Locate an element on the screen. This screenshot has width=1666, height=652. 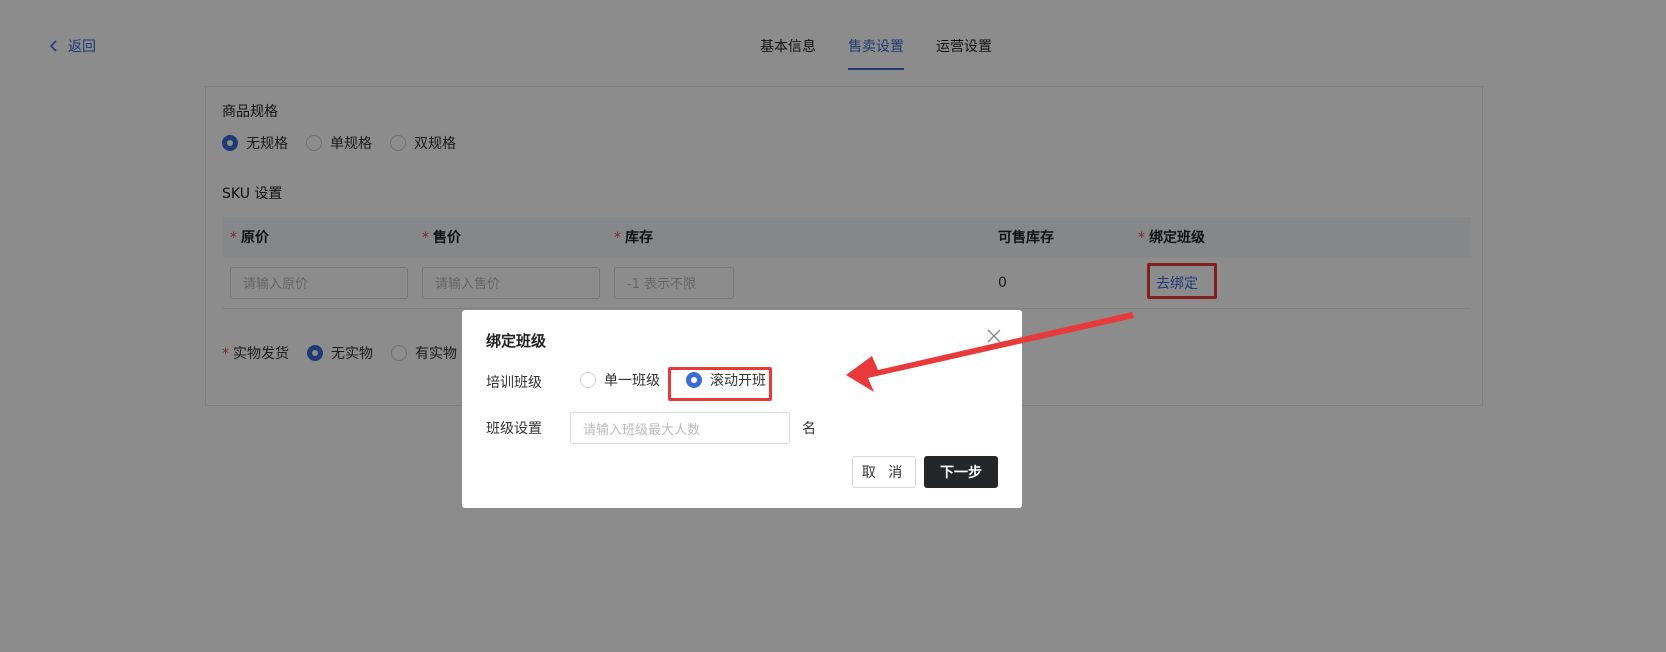
training-option-label: 滚动开班 is located at coordinates (738, 381).